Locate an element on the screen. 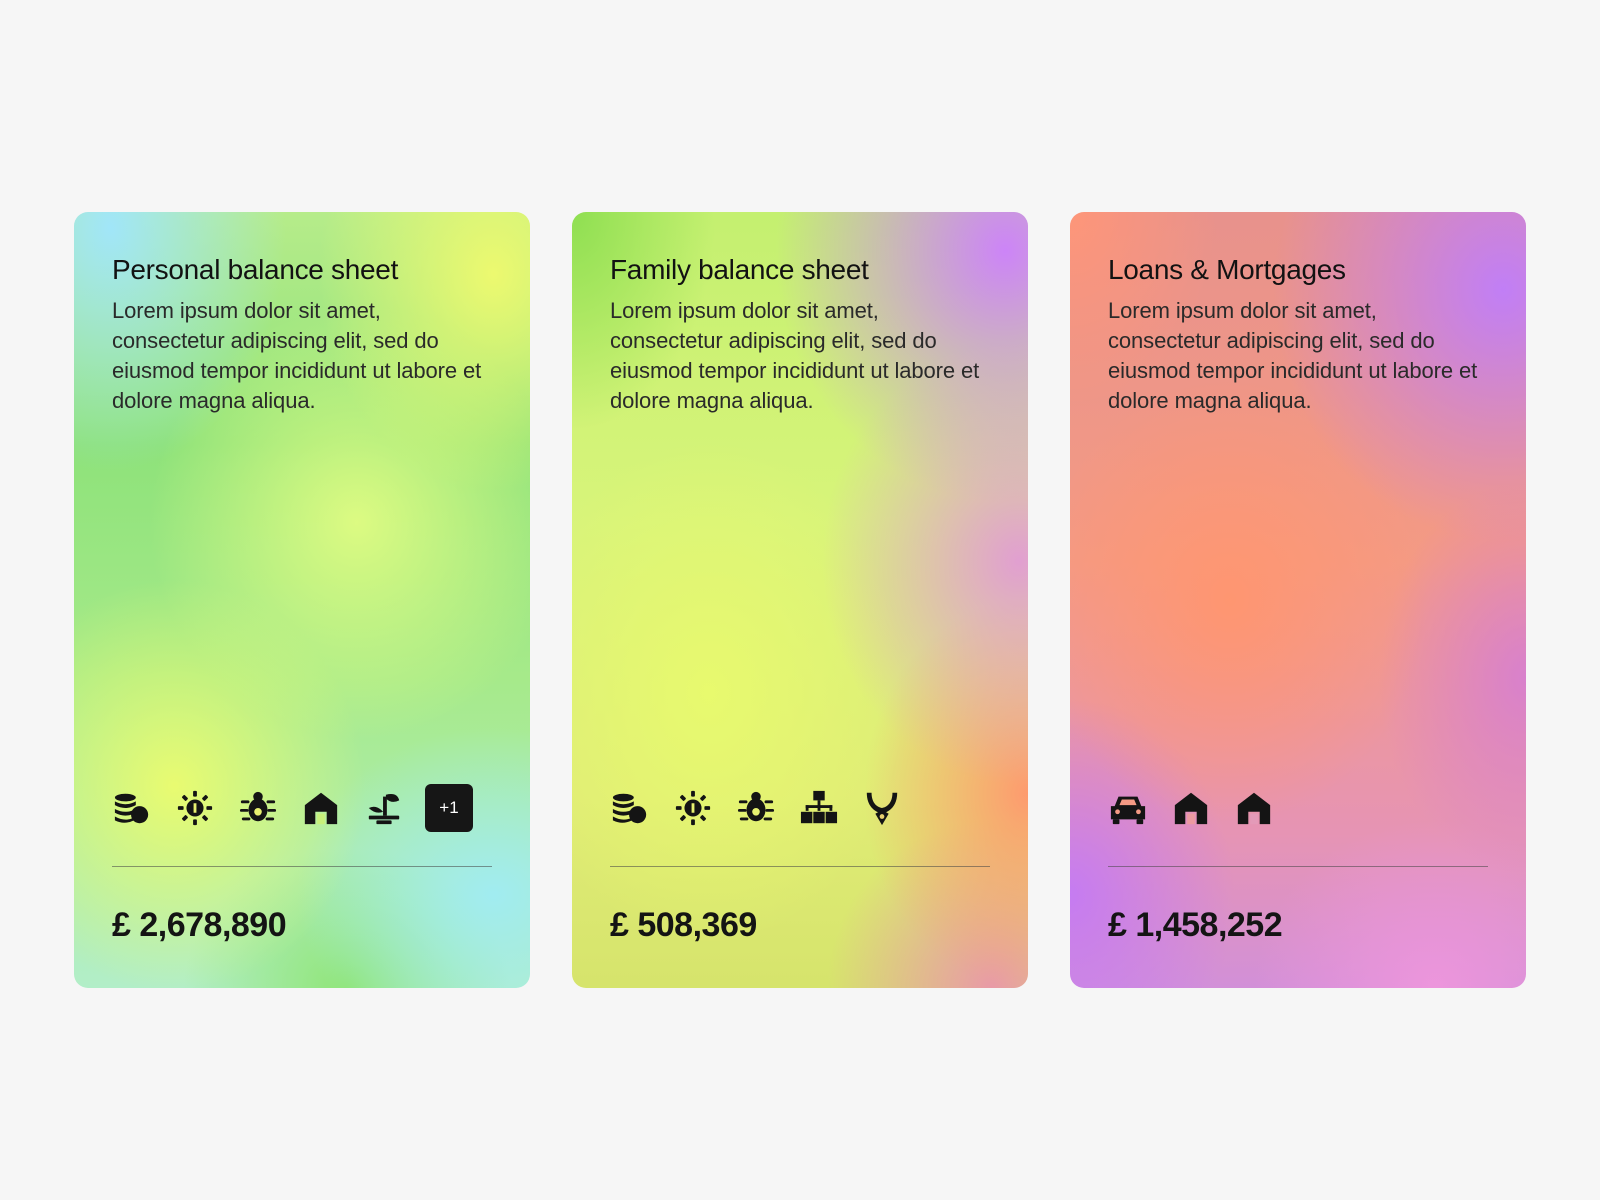 This screenshot has height=1200, width=1600. more-assets-badge: +1 is located at coordinates (449, 808).